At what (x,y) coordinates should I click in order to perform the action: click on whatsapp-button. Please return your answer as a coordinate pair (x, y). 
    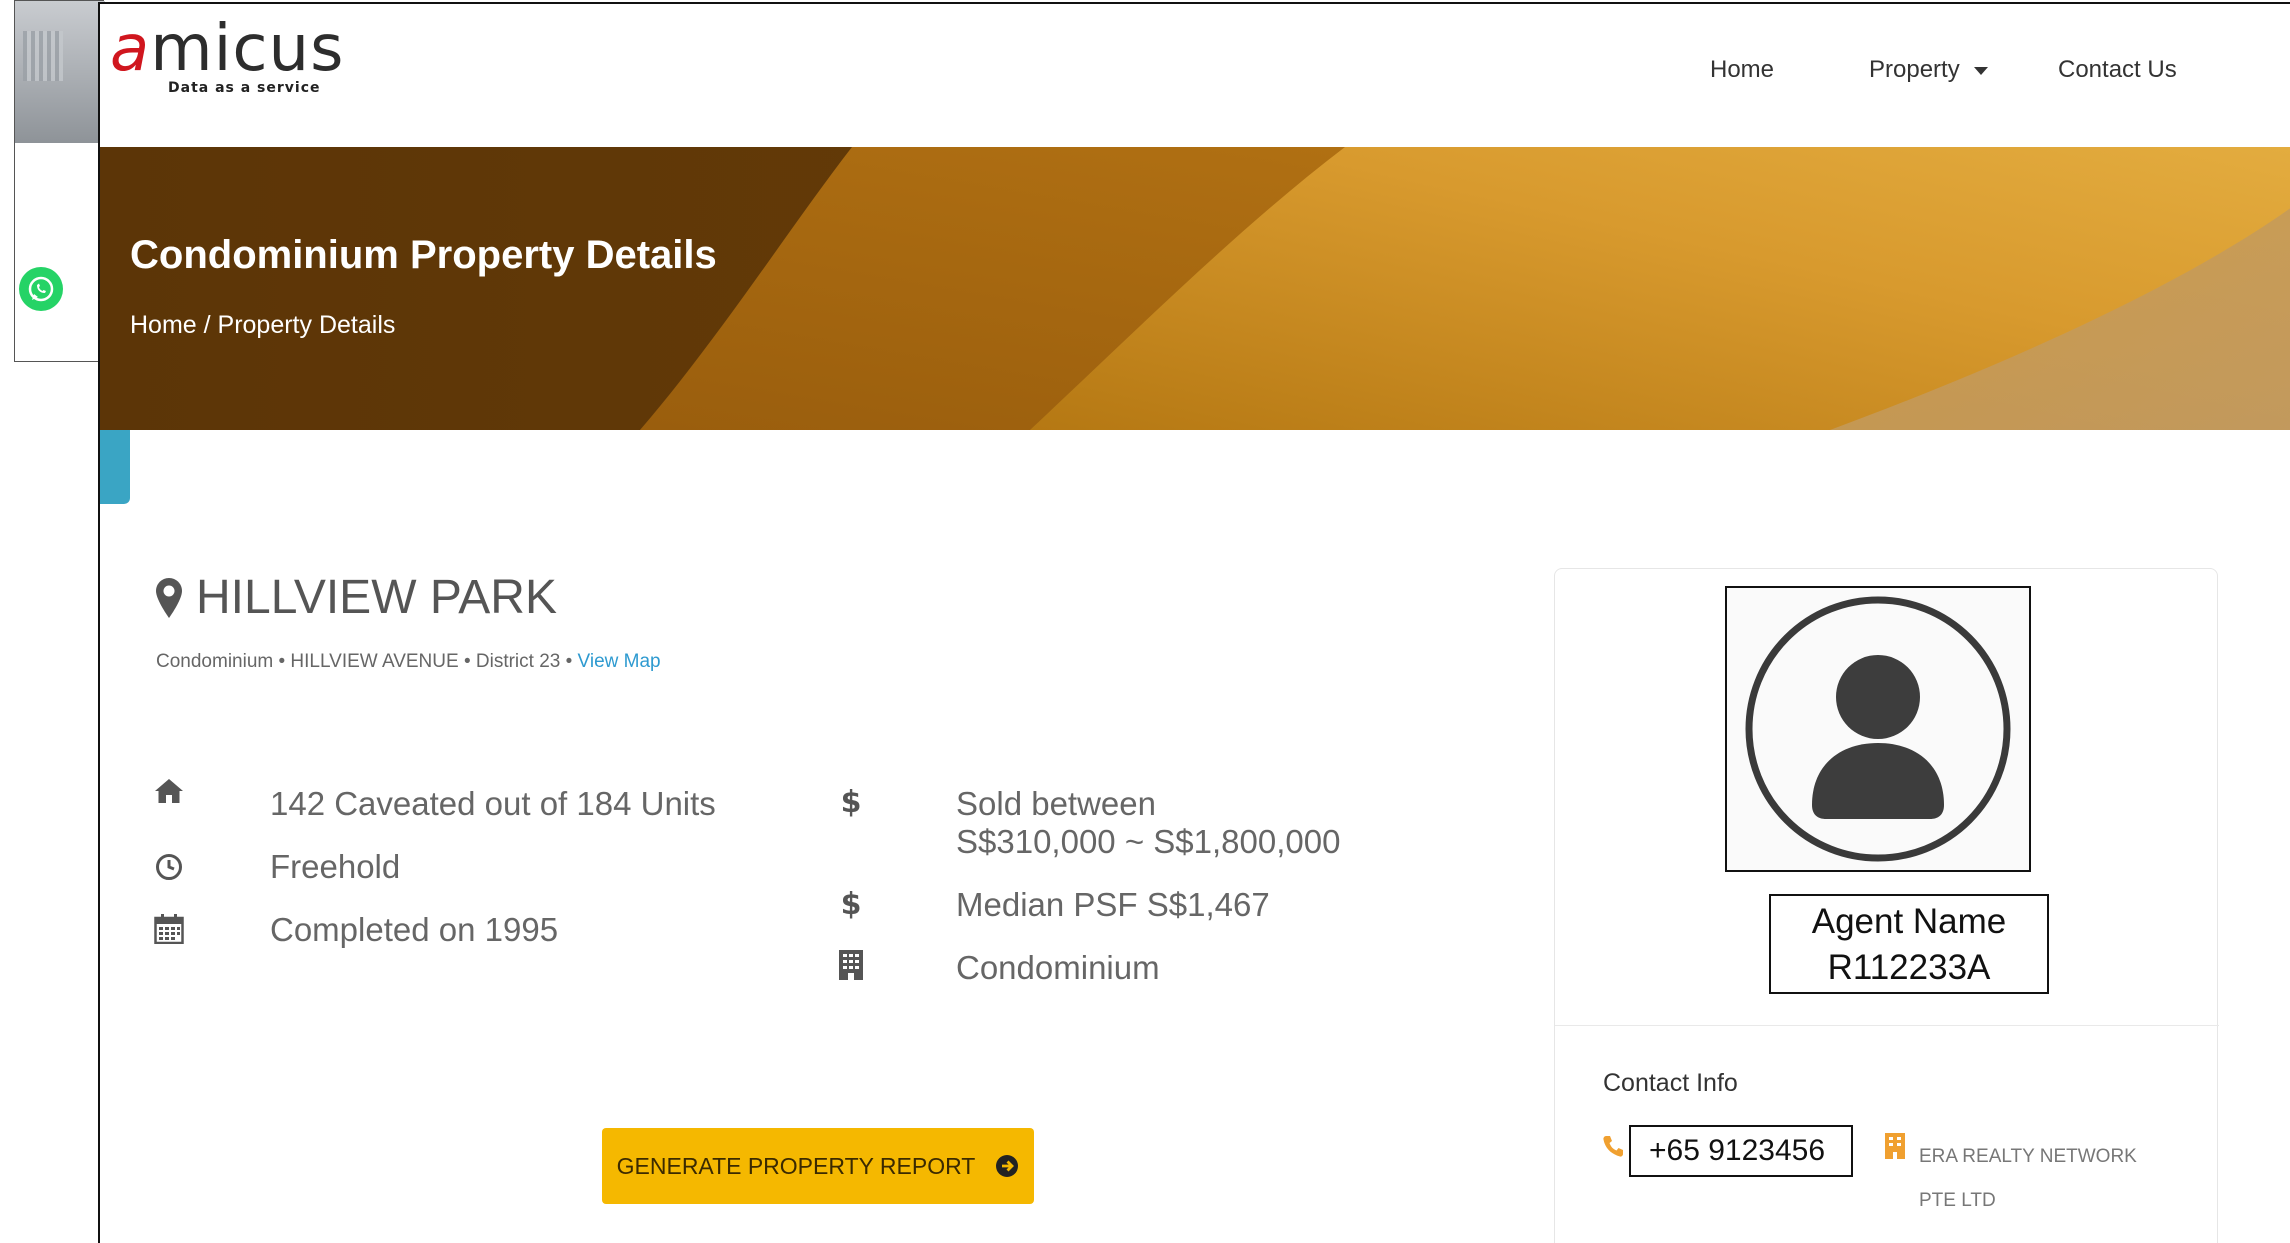
    Looking at the image, I should click on (41, 289).